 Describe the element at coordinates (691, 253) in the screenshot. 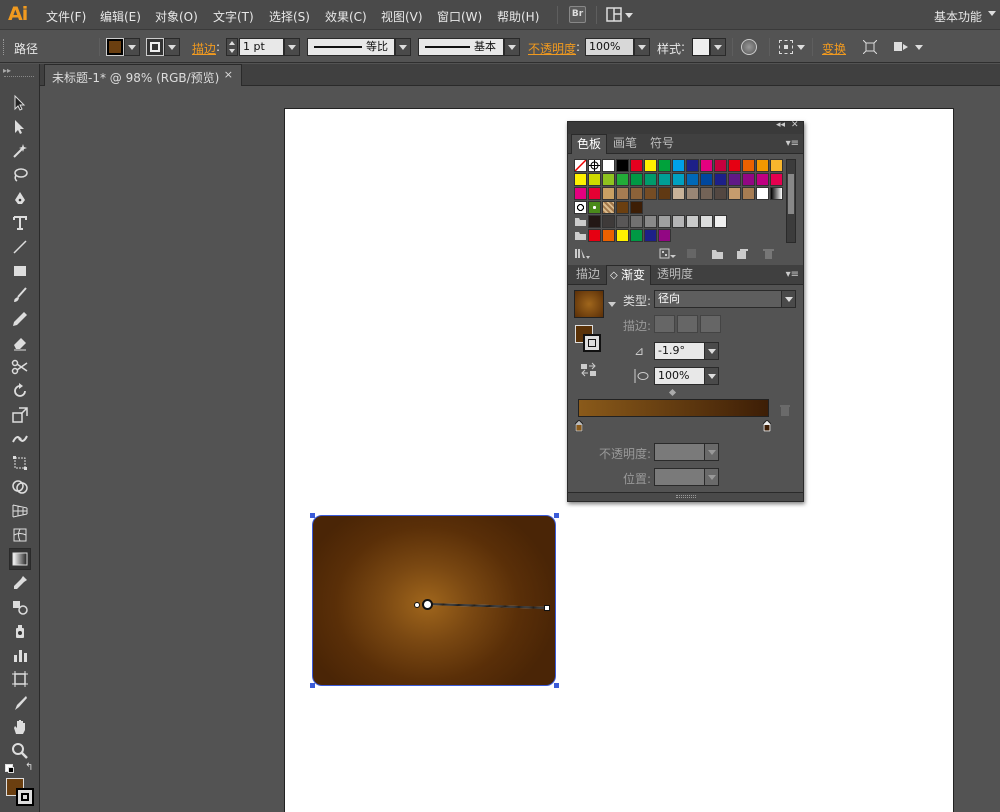

I see `swatch-options-icon` at that location.